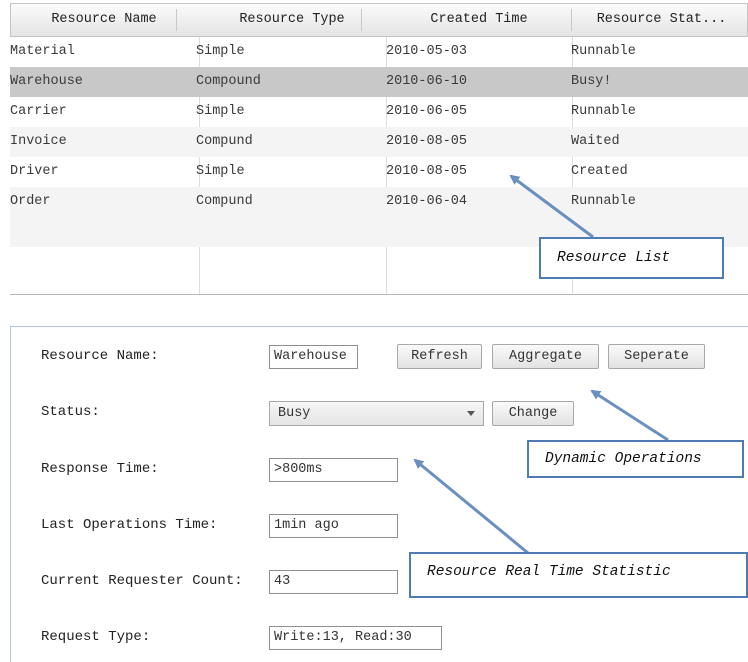 The height and width of the screenshot is (662, 748). Describe the element at coordinates (629, 415) in the screenshot. I see `arrow-to-buttons` at that location.